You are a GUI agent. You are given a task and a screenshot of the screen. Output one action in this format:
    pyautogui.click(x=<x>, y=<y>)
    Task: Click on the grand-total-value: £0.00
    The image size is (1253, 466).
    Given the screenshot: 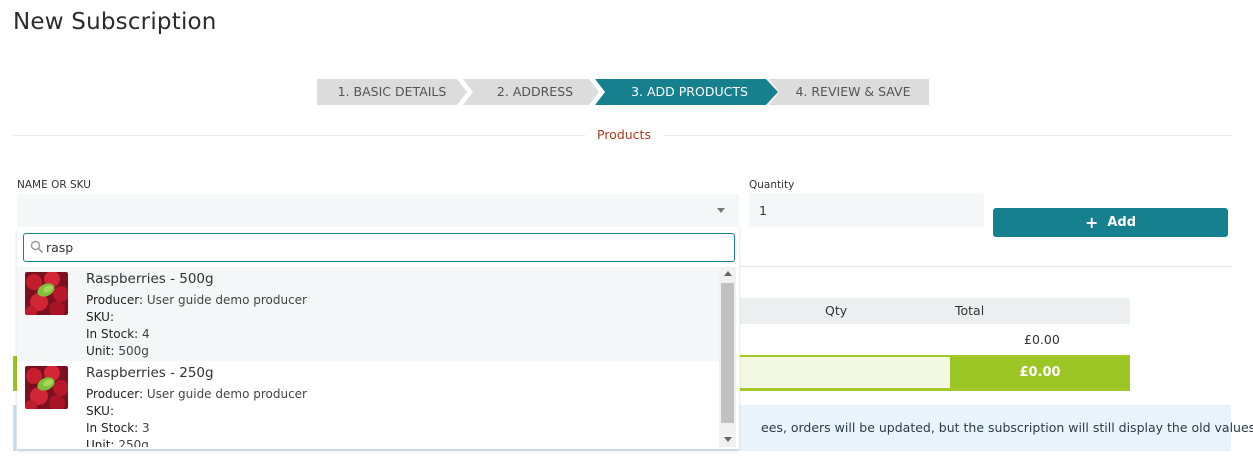 What is the action you would take?
    pyautogui.click(x=1040, y=372)
    